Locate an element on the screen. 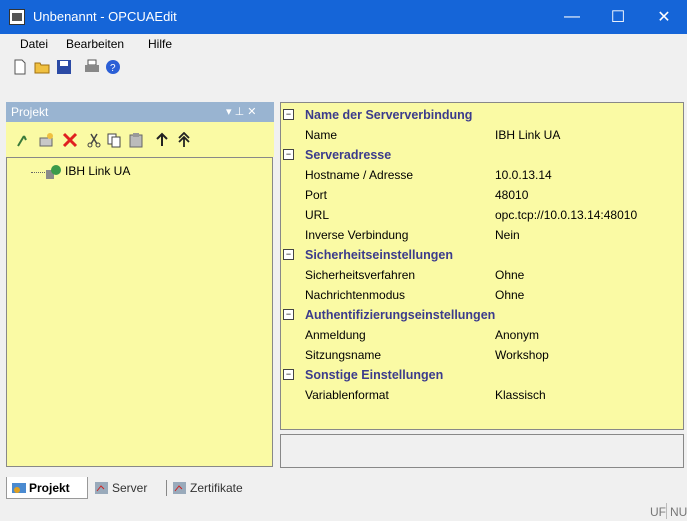 The image size is (687, 521). new-file-icon is located at coordinates (20, 67).